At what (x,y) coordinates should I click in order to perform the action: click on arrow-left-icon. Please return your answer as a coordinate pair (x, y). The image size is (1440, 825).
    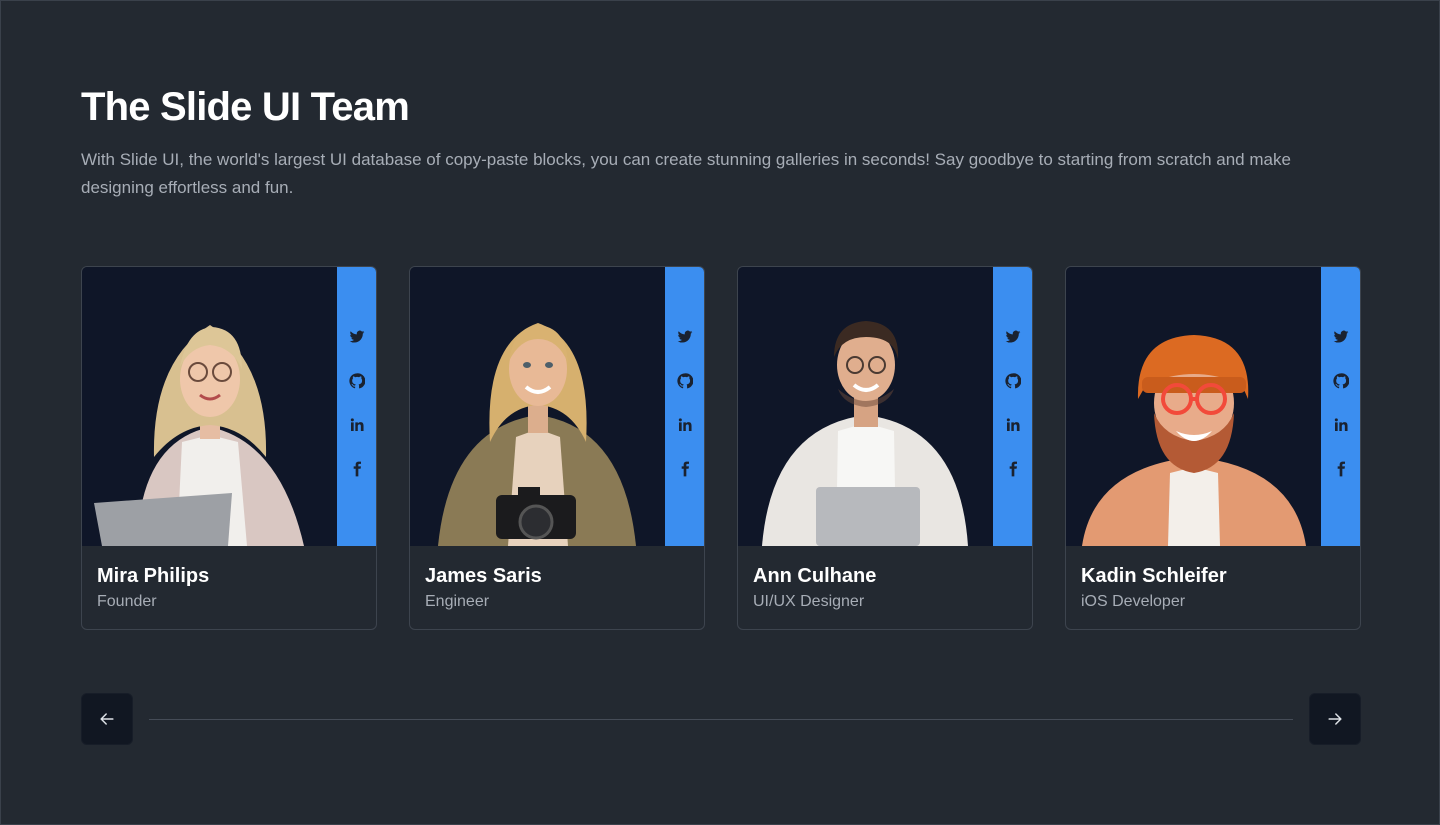
    Looking at the image, I should click on (107, 719).